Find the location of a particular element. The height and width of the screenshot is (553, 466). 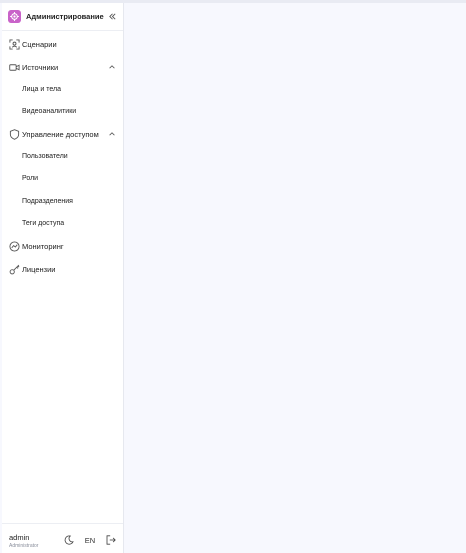

sub-item-departments: Подразделения is located at coordinates (62, 202).